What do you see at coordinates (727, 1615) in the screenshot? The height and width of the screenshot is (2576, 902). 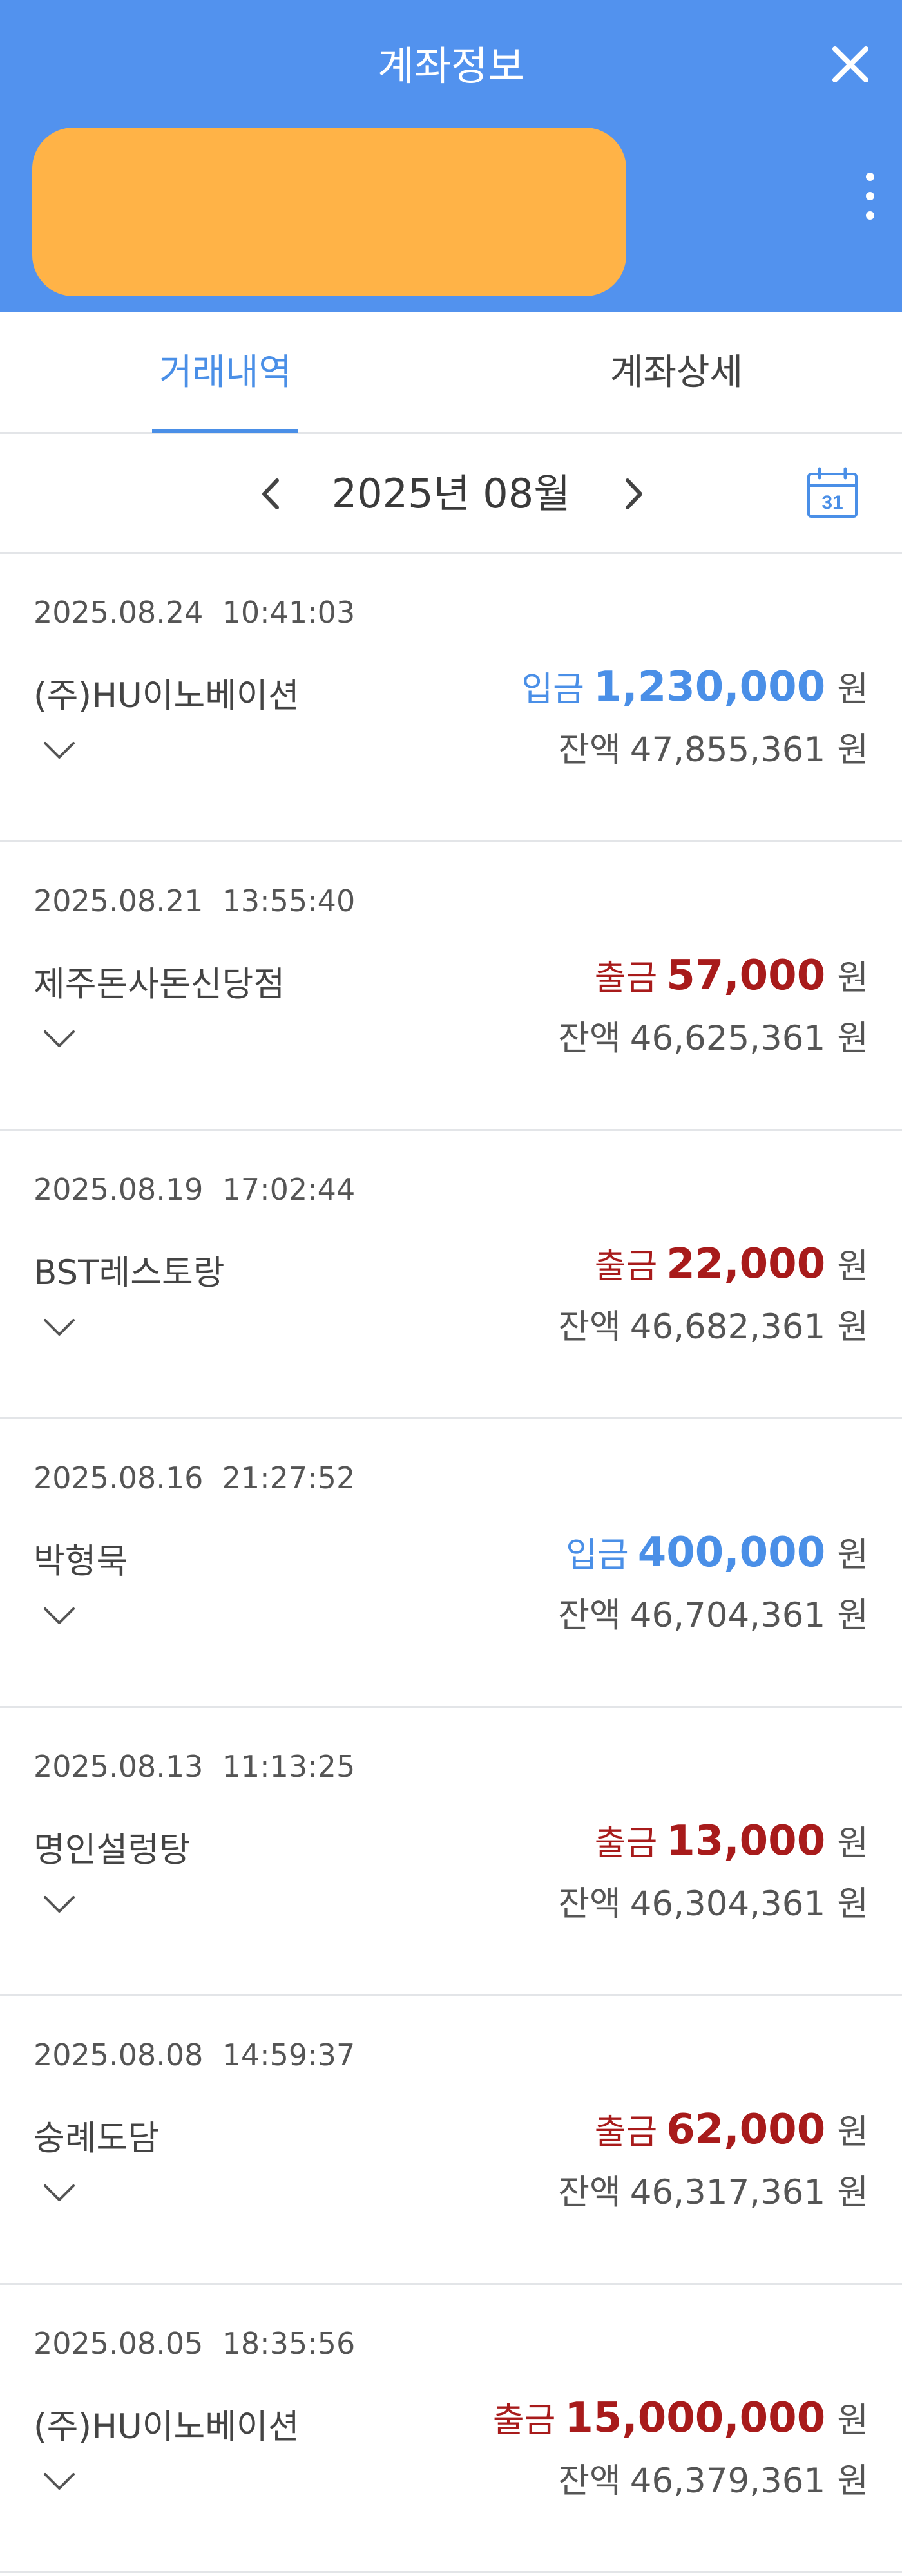 I see `balance-value: 46,704,361` at bounding box center [727, 1615].